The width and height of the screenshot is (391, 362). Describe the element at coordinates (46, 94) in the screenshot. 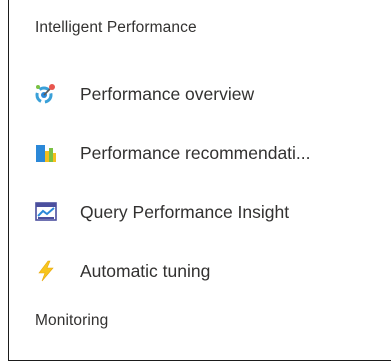

I see `performance-overview-icon` at that location.